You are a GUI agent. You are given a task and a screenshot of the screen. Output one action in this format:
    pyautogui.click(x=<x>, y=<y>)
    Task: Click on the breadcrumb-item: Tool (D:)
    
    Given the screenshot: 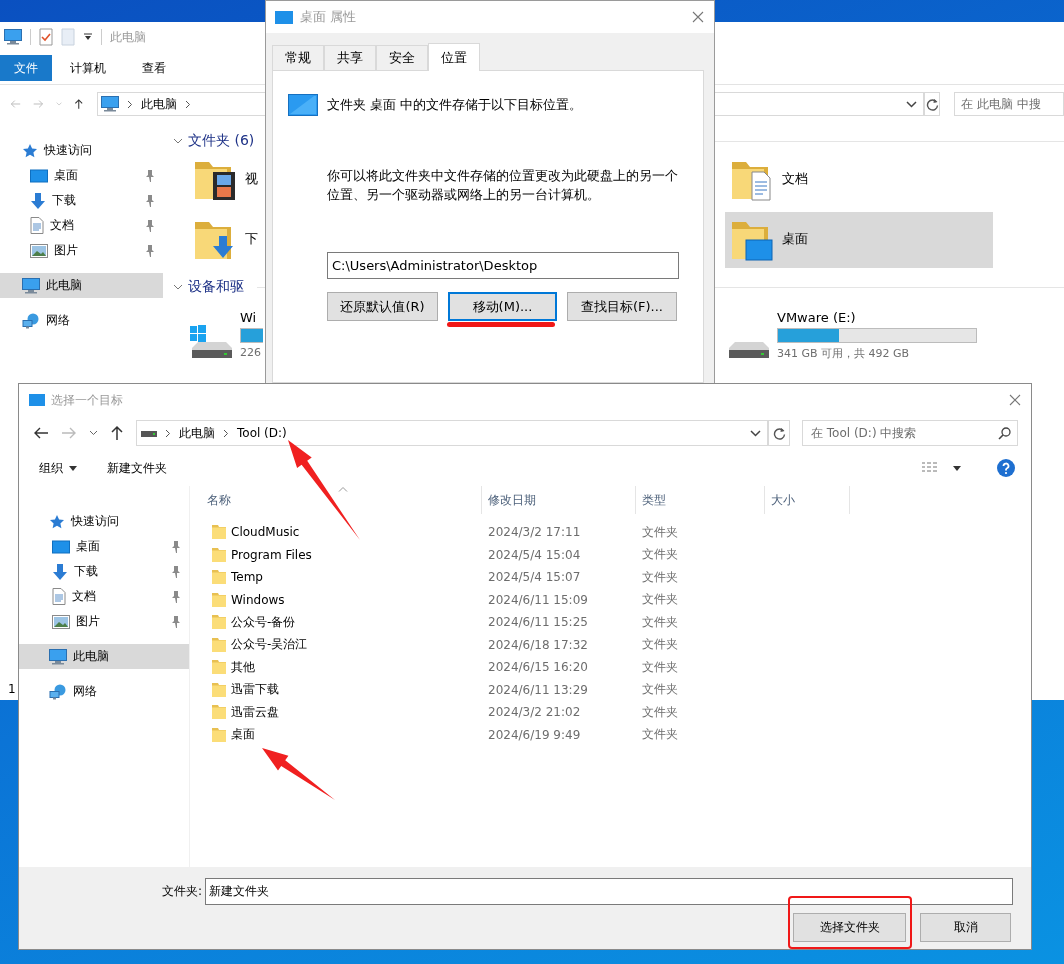 What is the action you would take?
    pyautogui.click(x=262, y=433)
    